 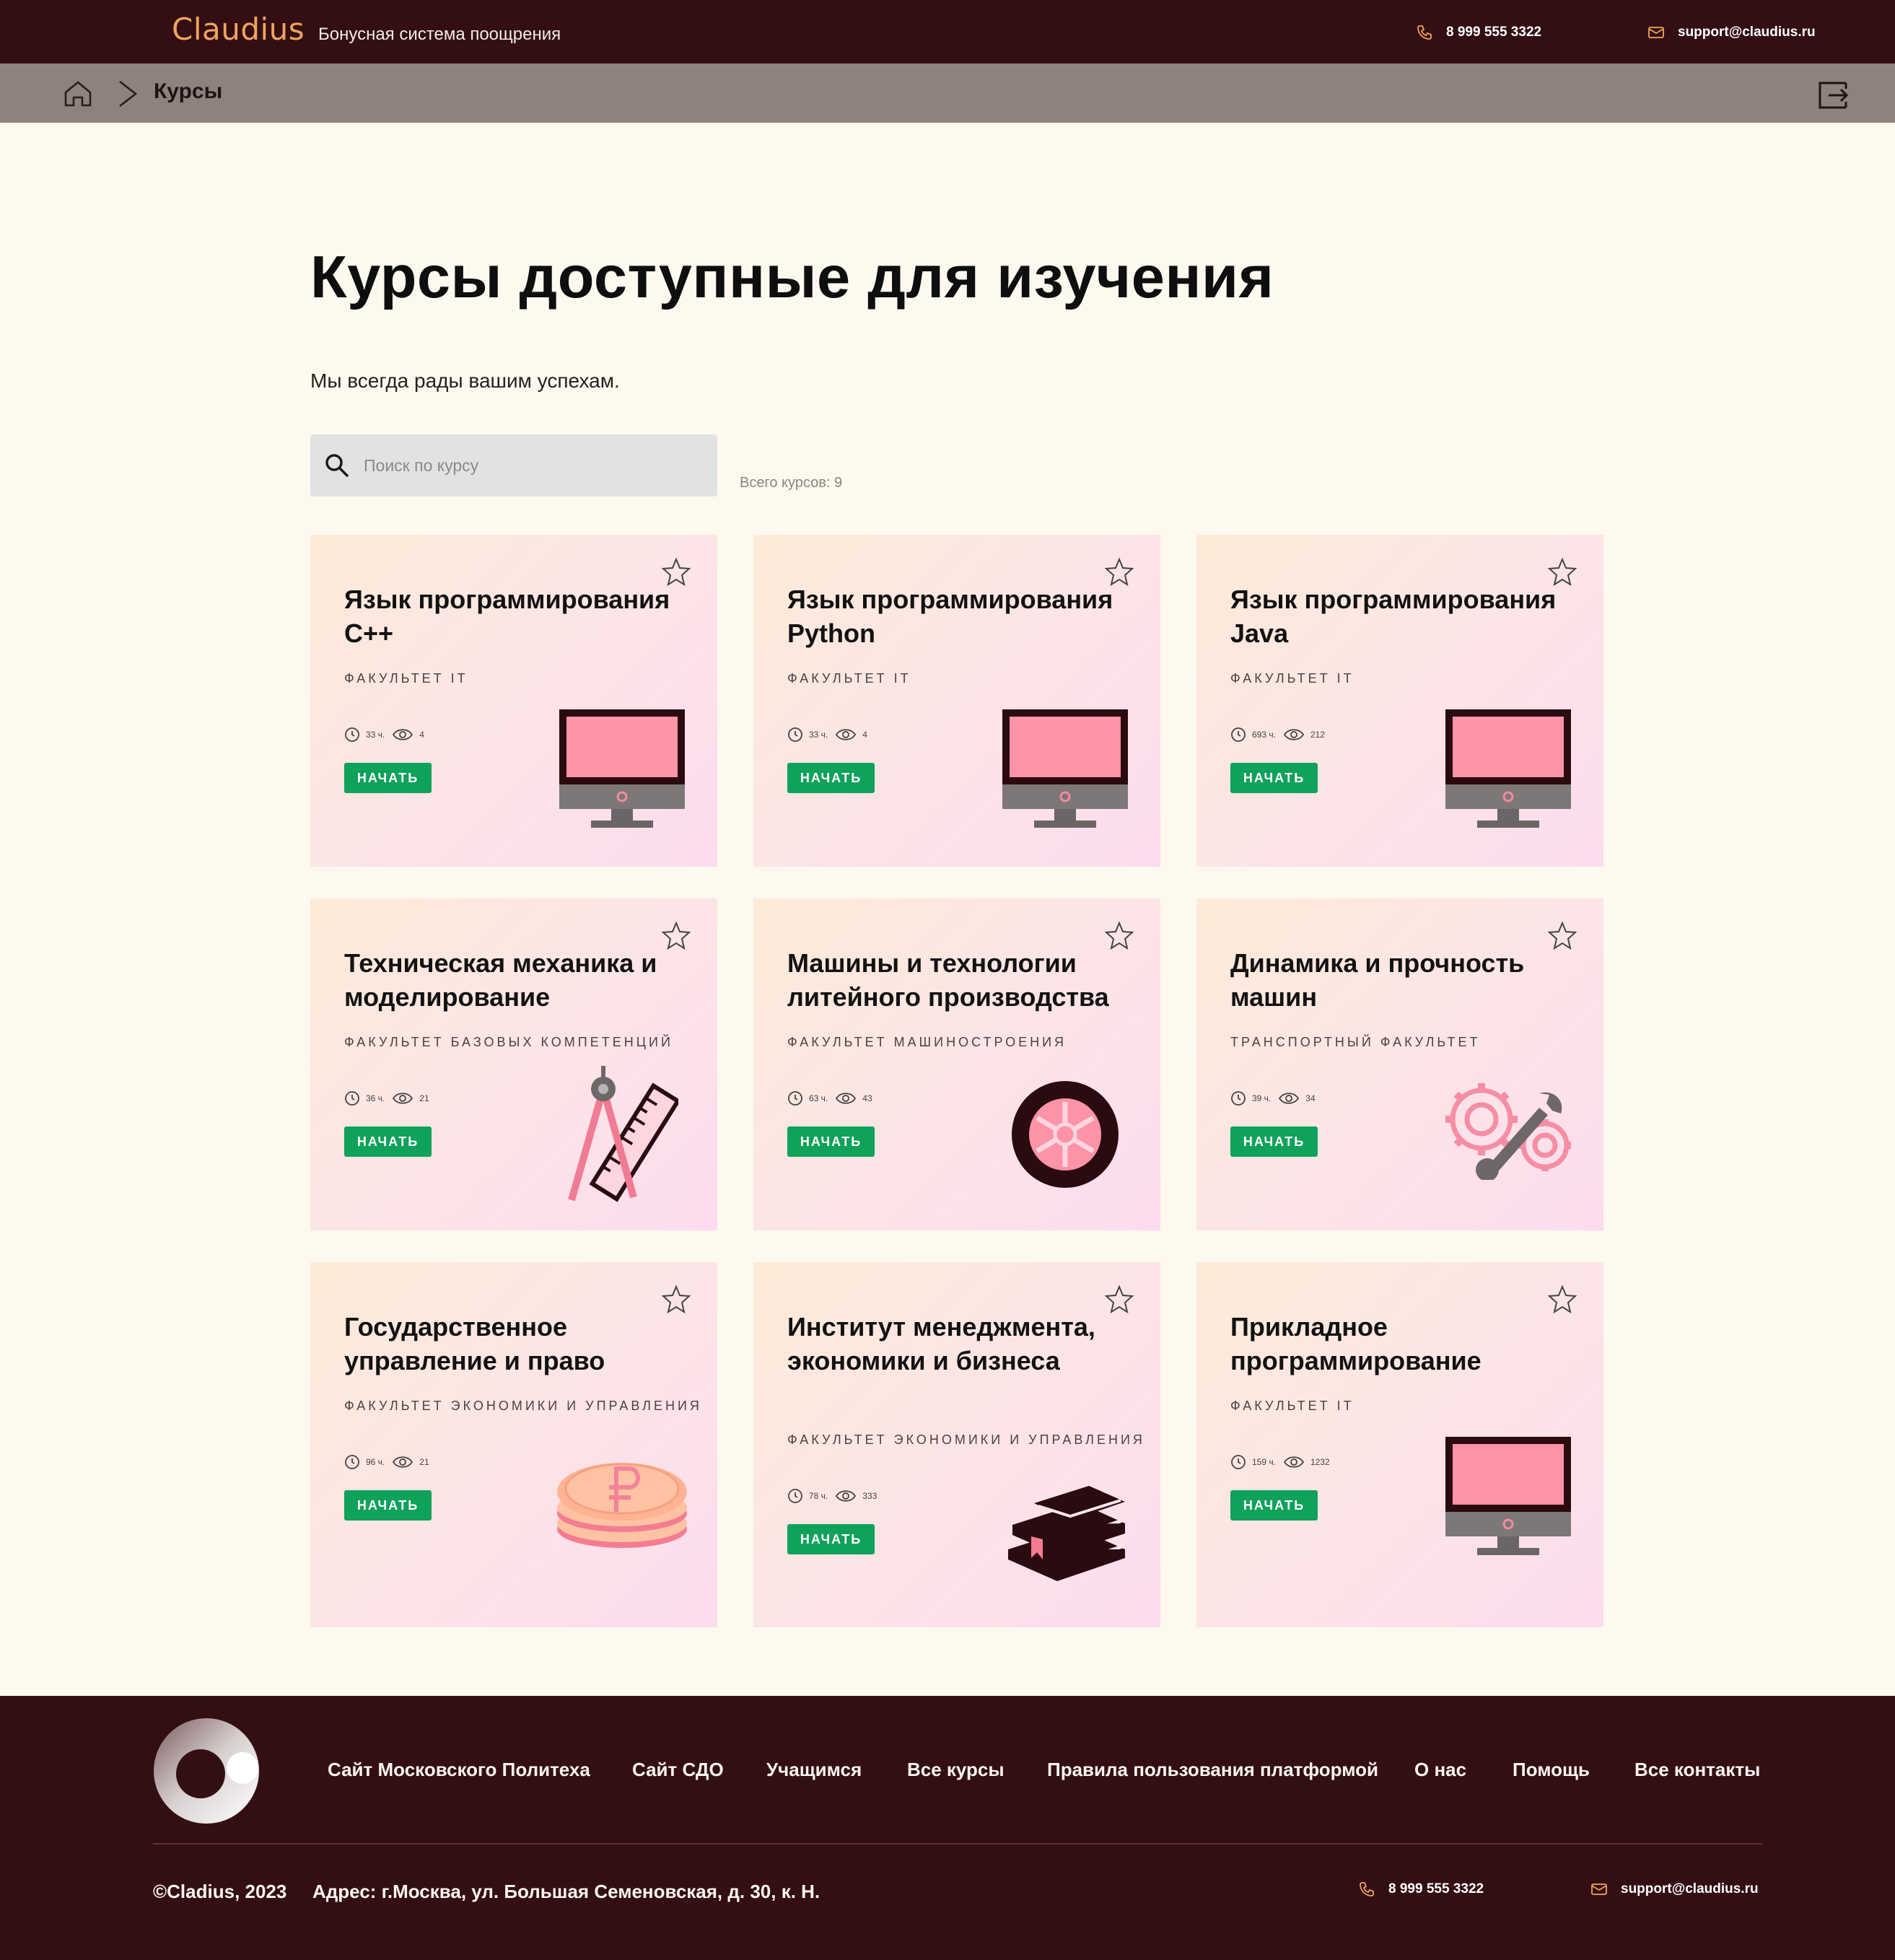 I want to click on course-views: 1232, so click(x=1320, y=1462).